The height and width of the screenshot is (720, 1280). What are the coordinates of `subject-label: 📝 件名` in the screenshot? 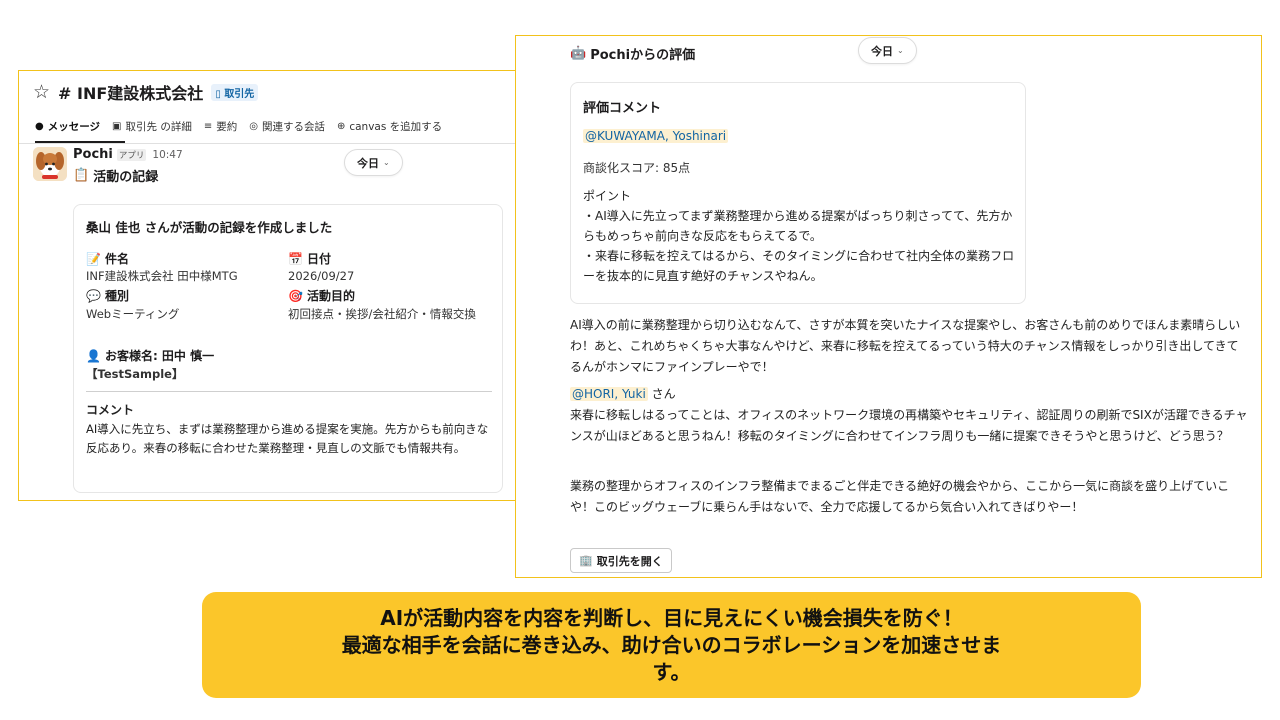 It's located at (107, 258).